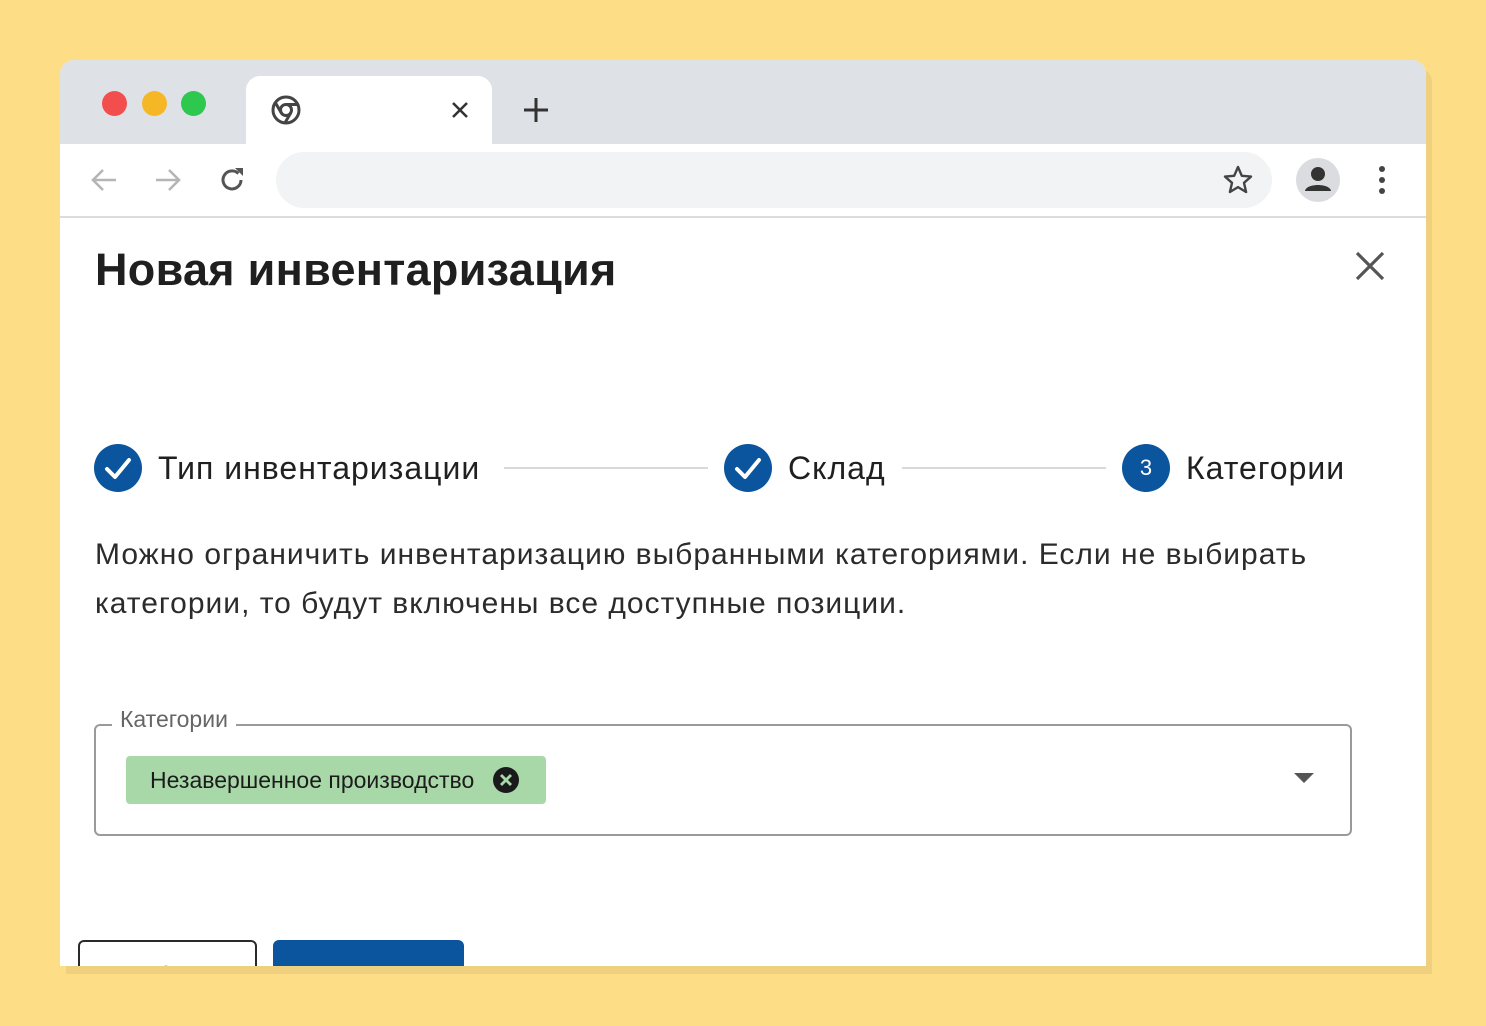  I want to click on browser-toolbar, so click(743, 181).